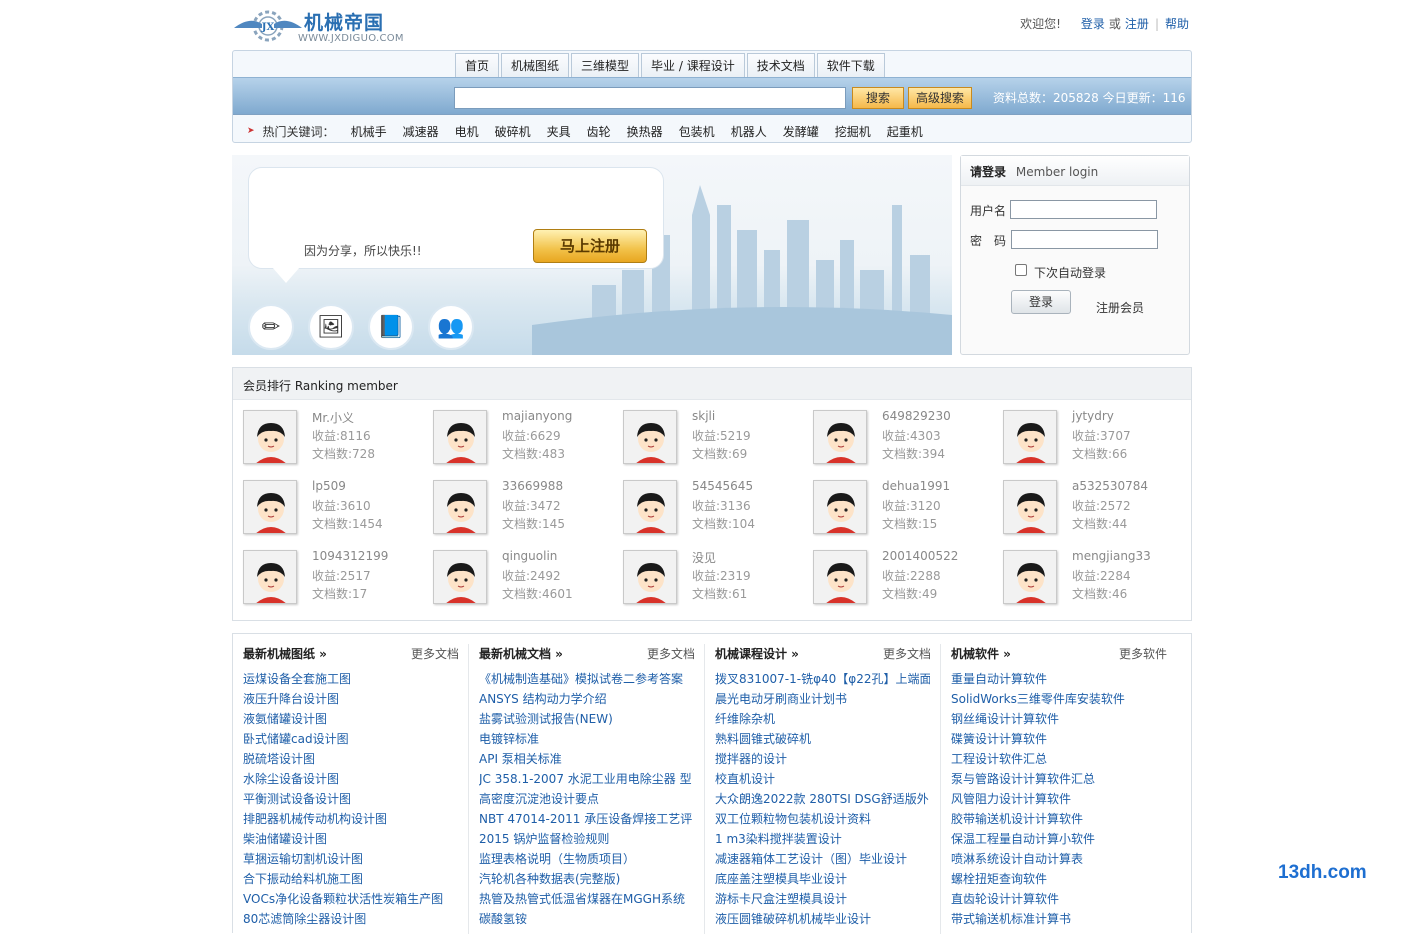 The width and height of the screenshot is (1424, 934). Describe the element at coordinates (822, 818) in the screenshot. I see `list-item: 双工位颗粒物包装机设计资料` at that location.